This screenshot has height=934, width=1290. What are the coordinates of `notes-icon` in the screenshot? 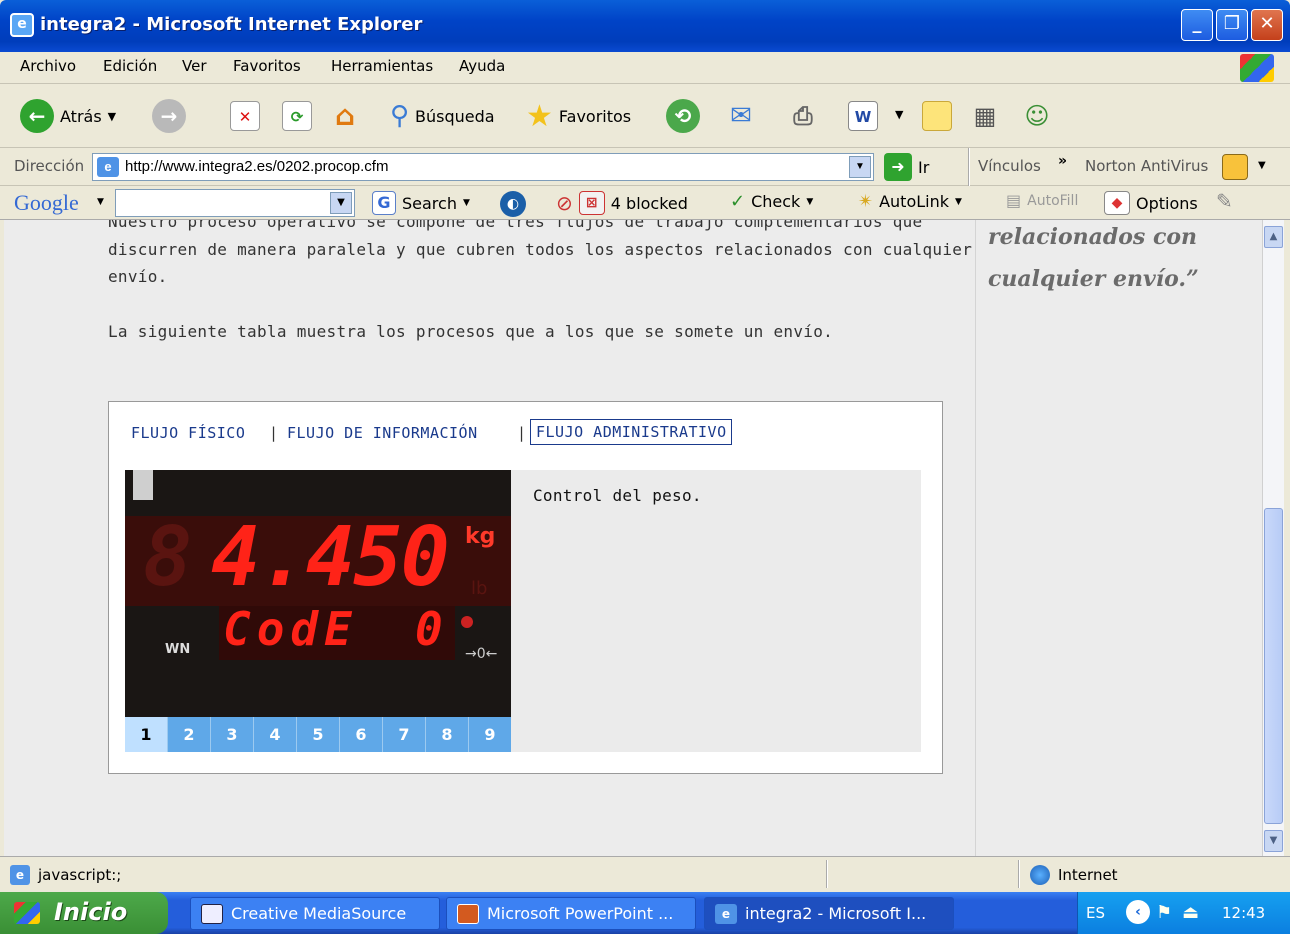 It's located at (937, 116).